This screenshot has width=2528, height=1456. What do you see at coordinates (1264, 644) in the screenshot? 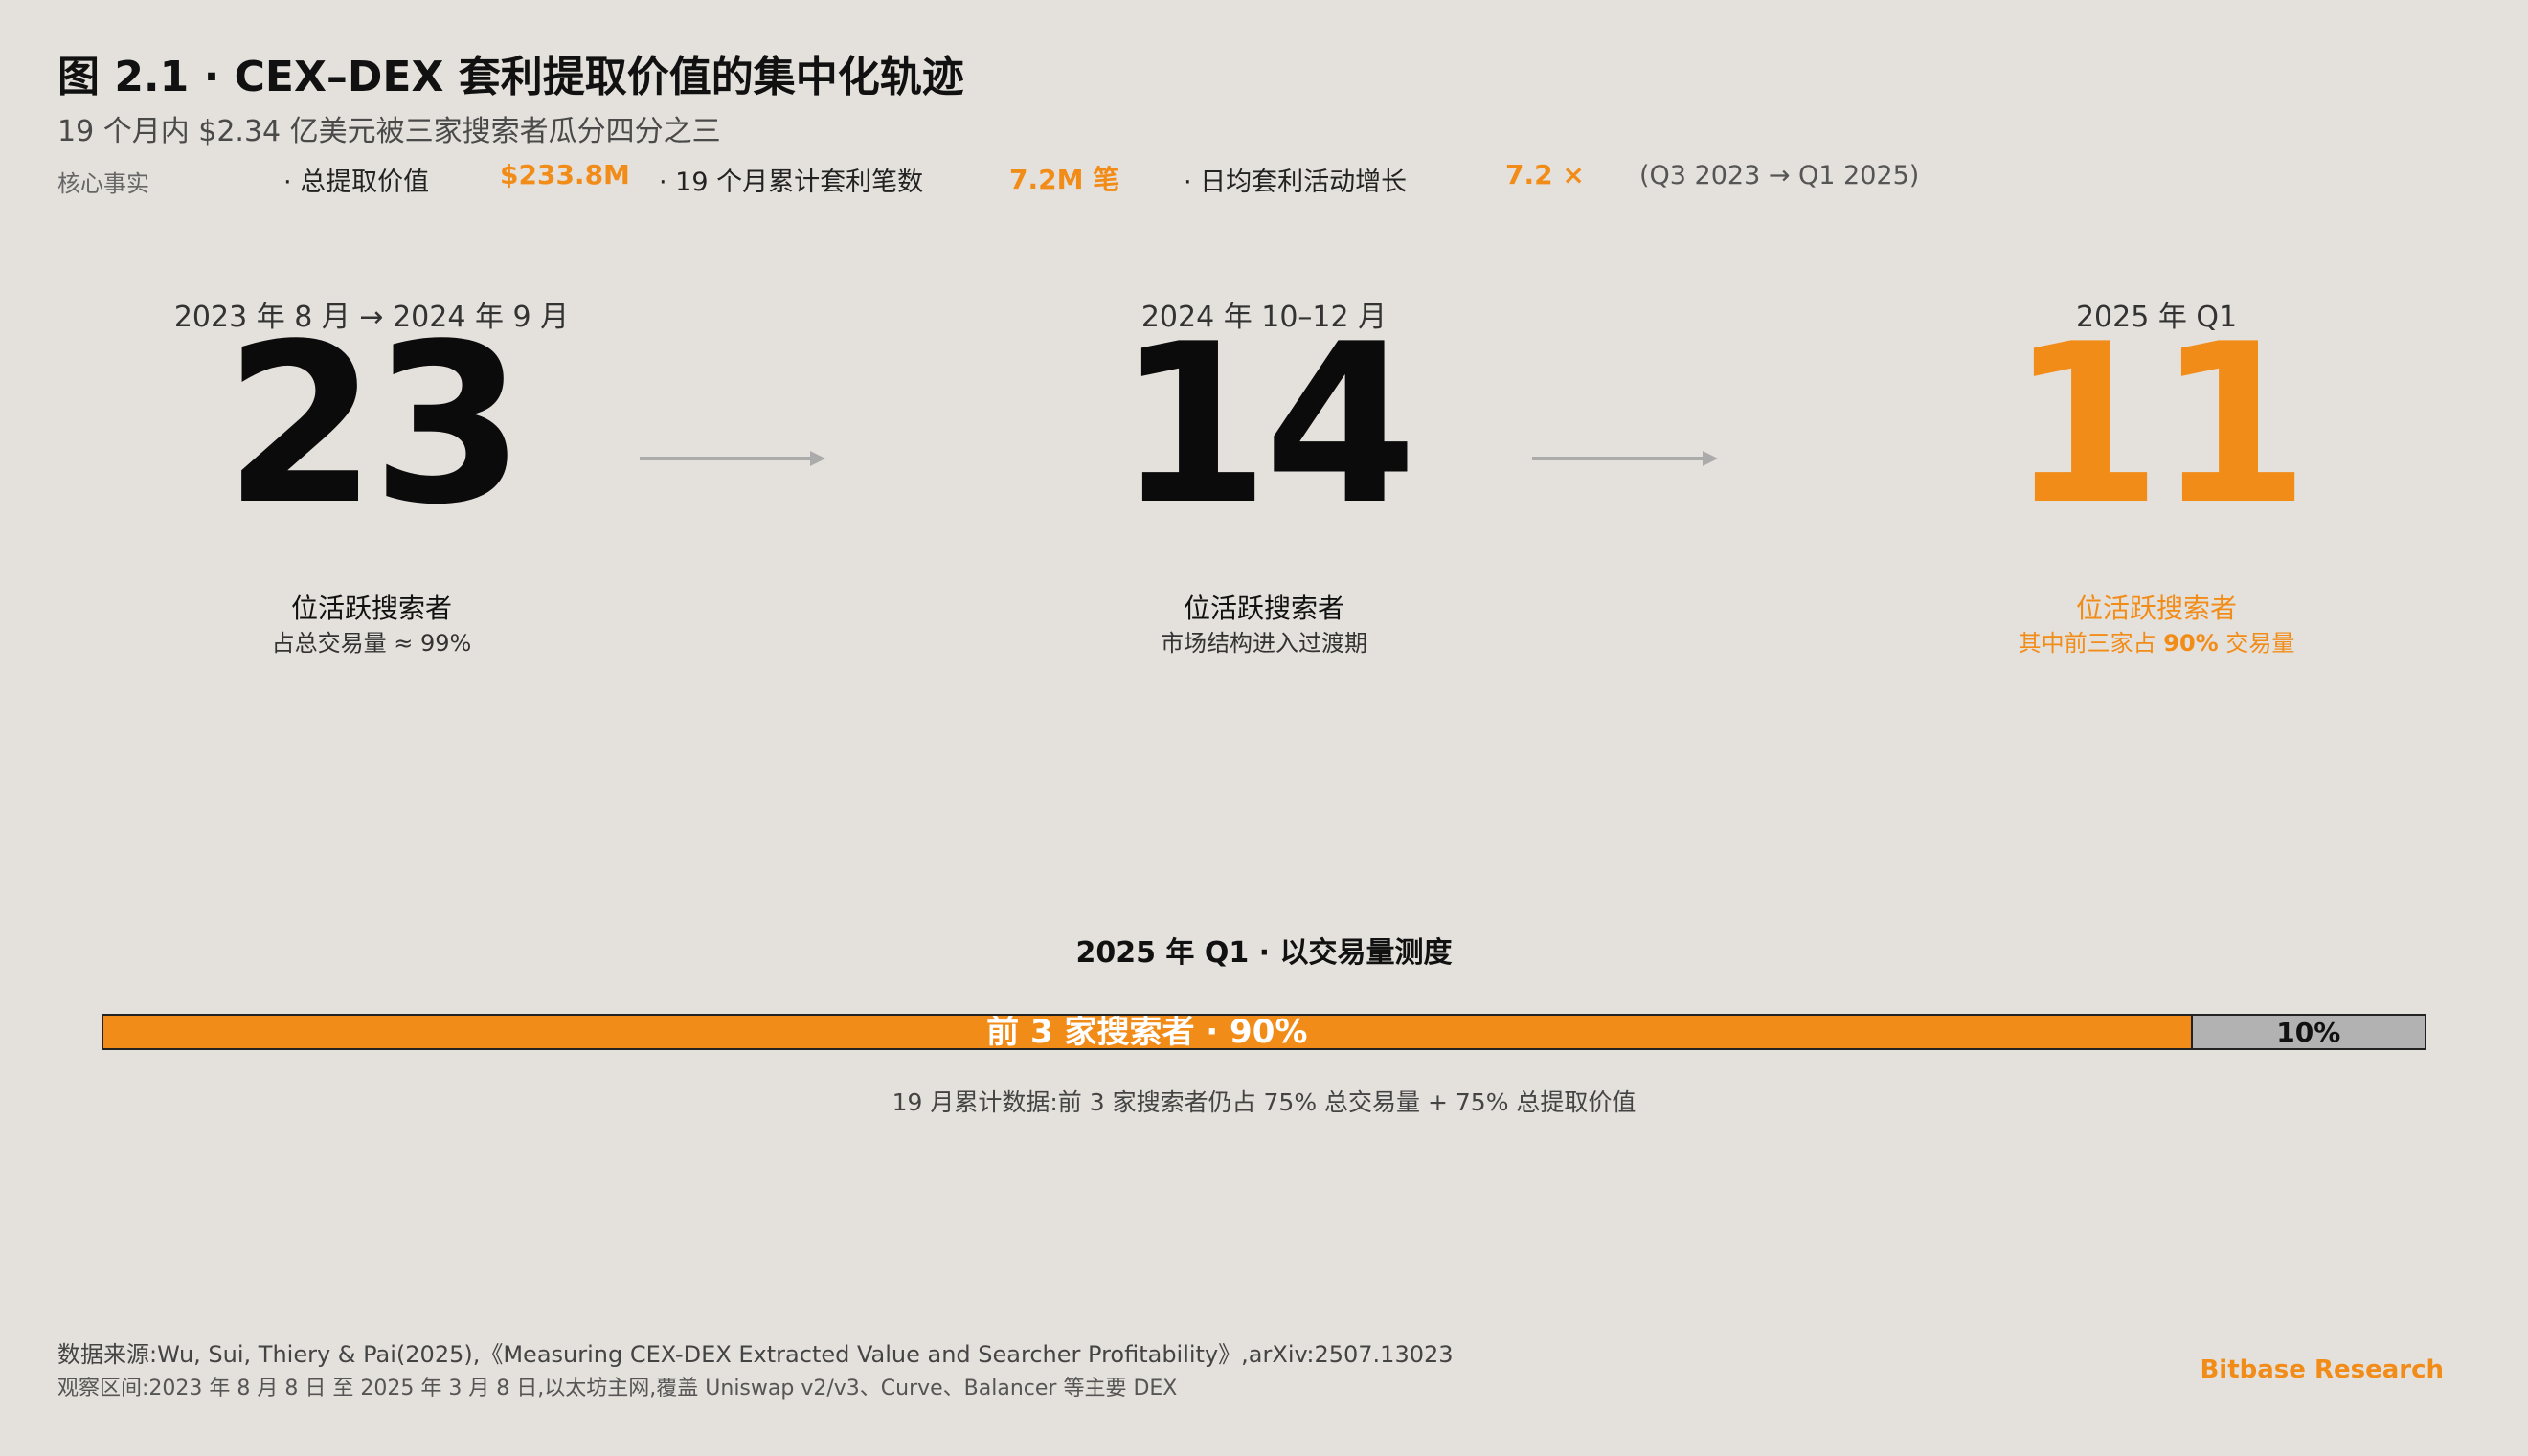
I see `stage-2-sub: 市场结构进入过渡期` at bounding box center [1264, 644].